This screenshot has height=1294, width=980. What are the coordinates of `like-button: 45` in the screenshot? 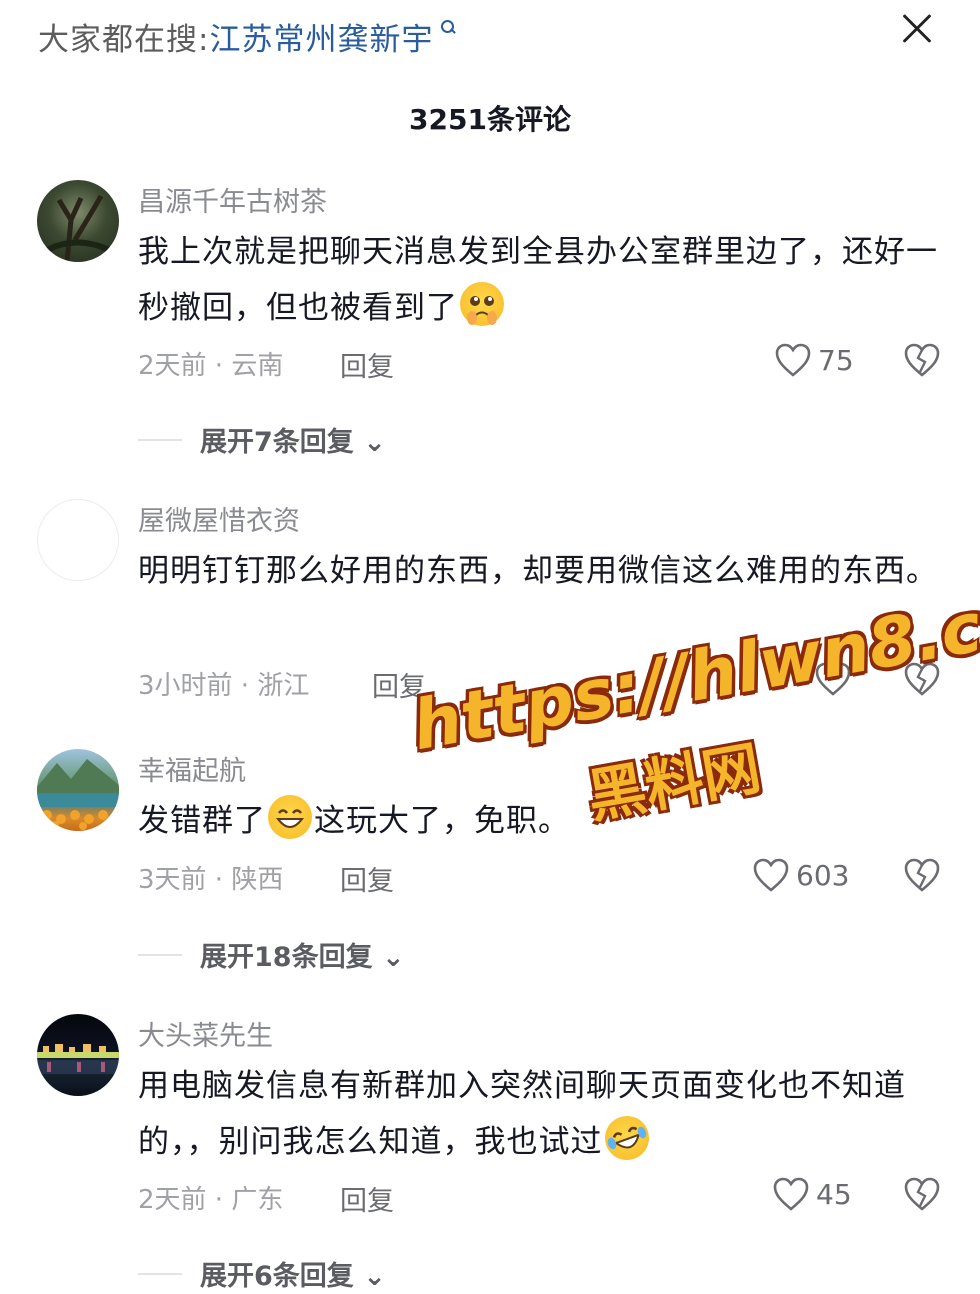 It's located at (822, 1196).